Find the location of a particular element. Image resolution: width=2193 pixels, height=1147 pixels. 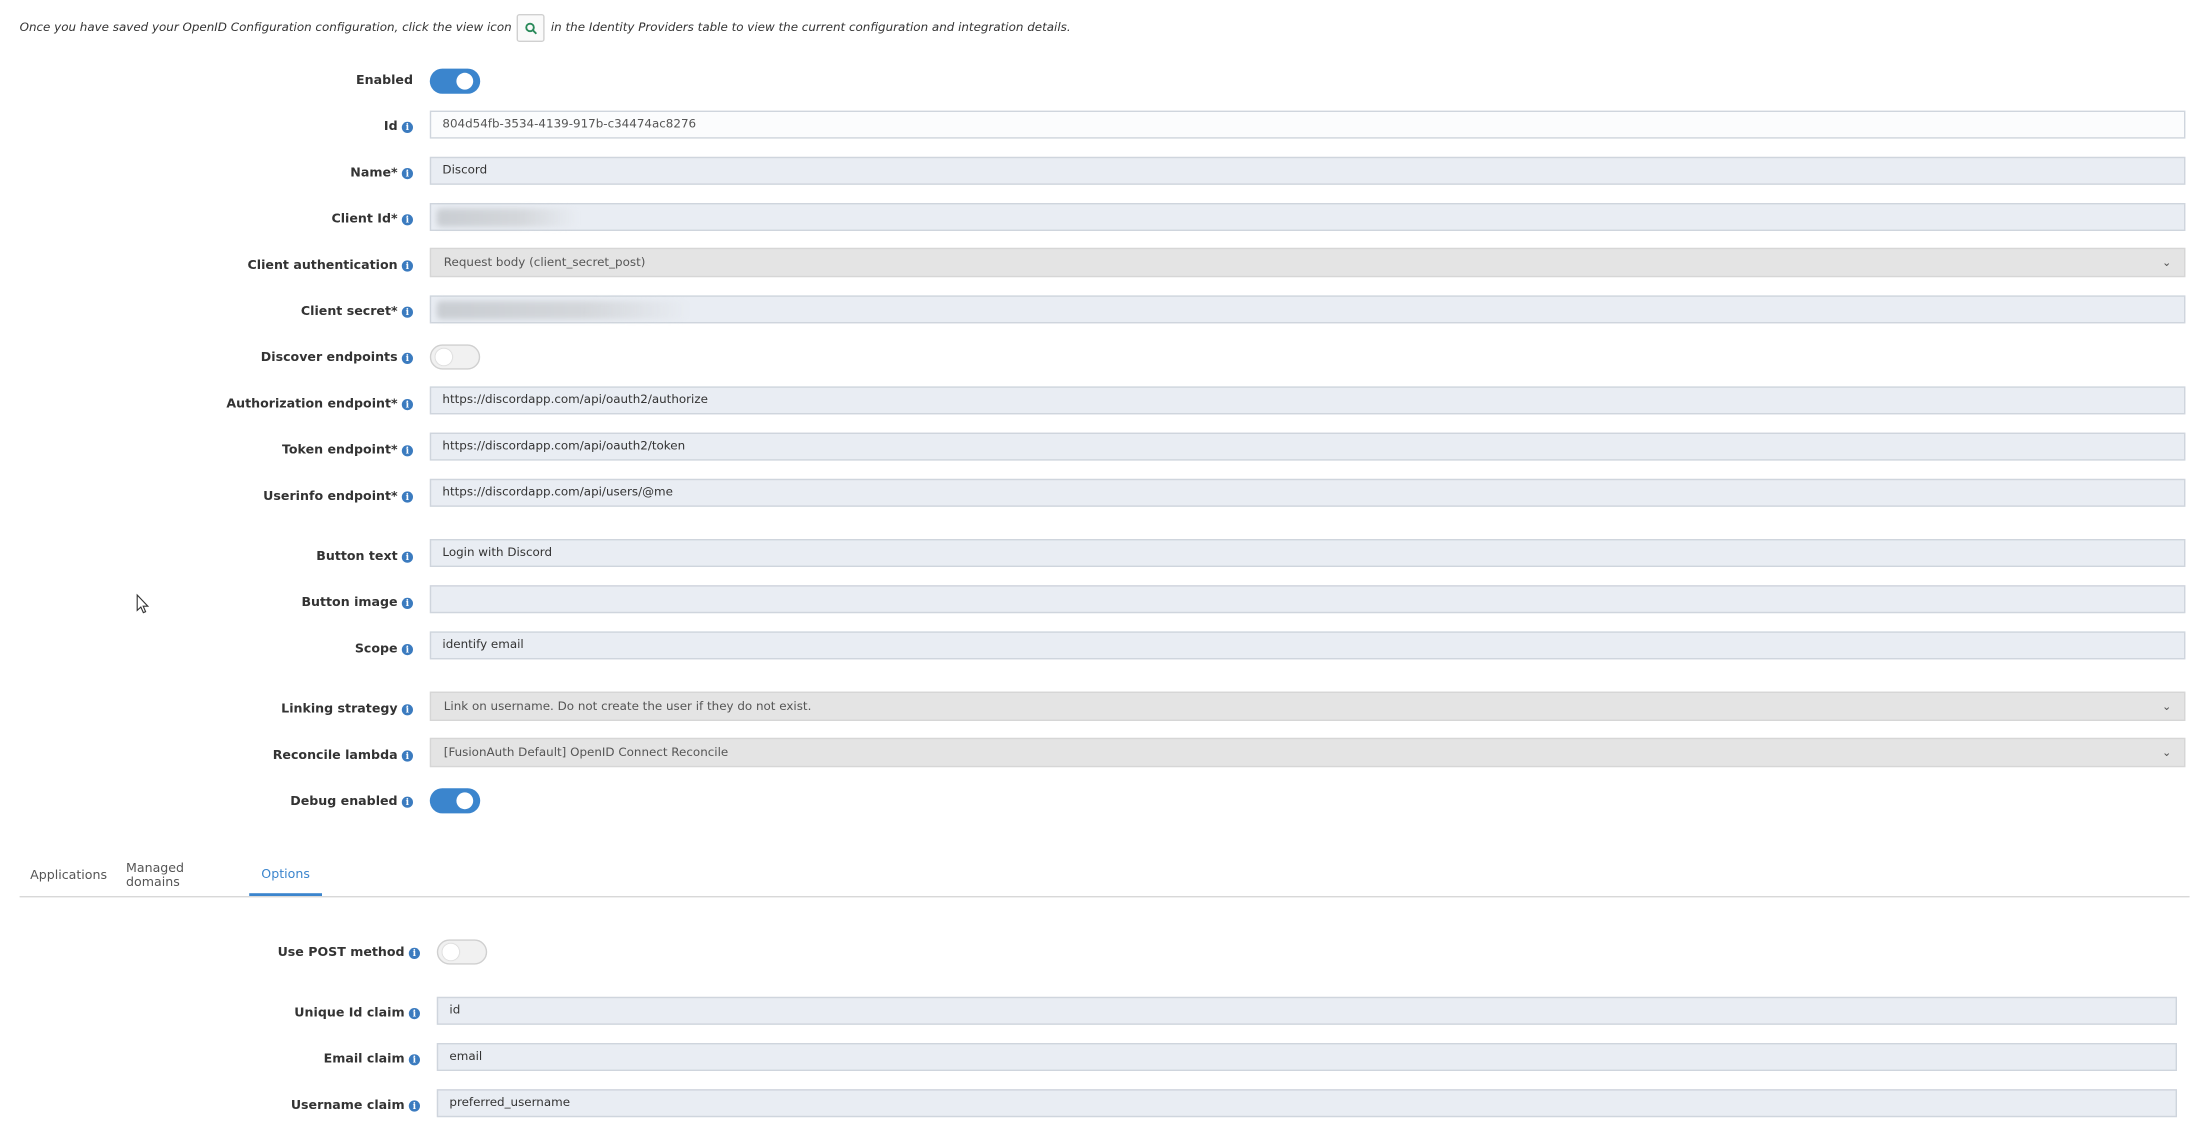

name-field: Discord is located at coordinates (1307, 170).